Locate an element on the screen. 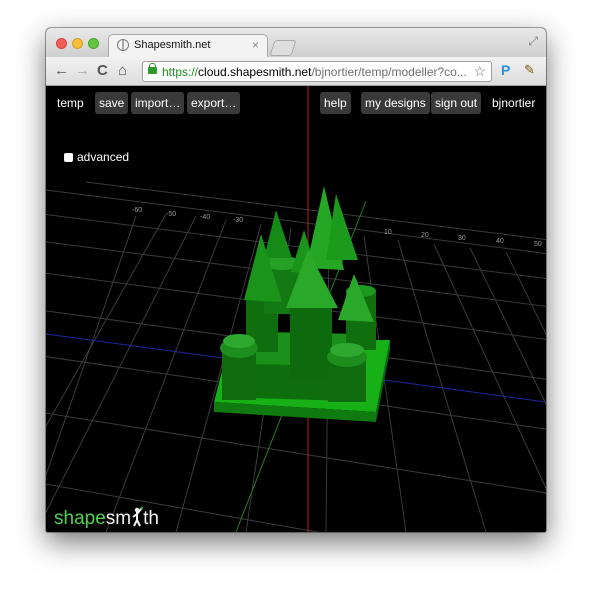 The width and height of the screenshot is (591, 595). url-scheme: https:// is located at coordinates (180, 72).